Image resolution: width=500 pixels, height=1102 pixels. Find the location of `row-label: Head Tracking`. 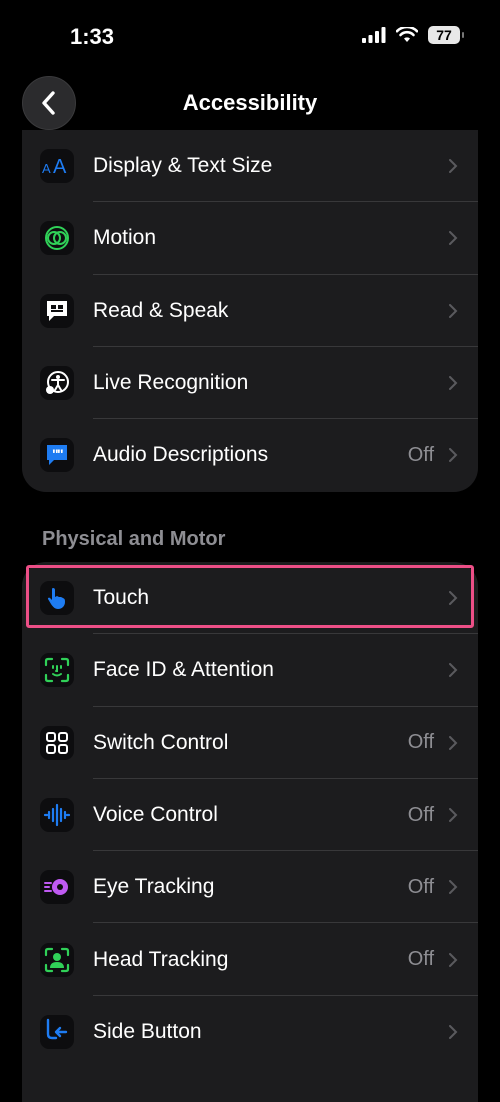

row-label: Head Tracking is located at coordinates (161, 959).